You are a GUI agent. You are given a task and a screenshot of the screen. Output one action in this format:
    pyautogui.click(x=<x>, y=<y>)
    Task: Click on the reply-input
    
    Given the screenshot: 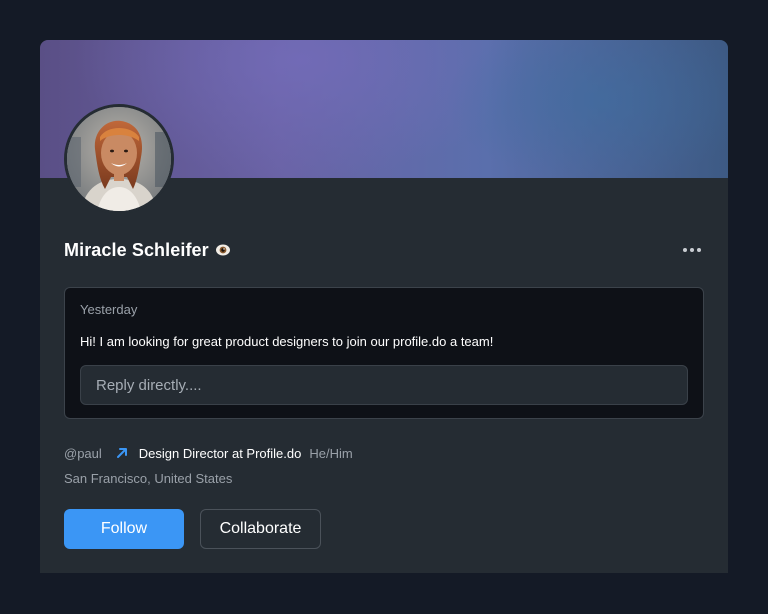 What is the action you would take?
    pyautogui.click(x=384, y=385)
    